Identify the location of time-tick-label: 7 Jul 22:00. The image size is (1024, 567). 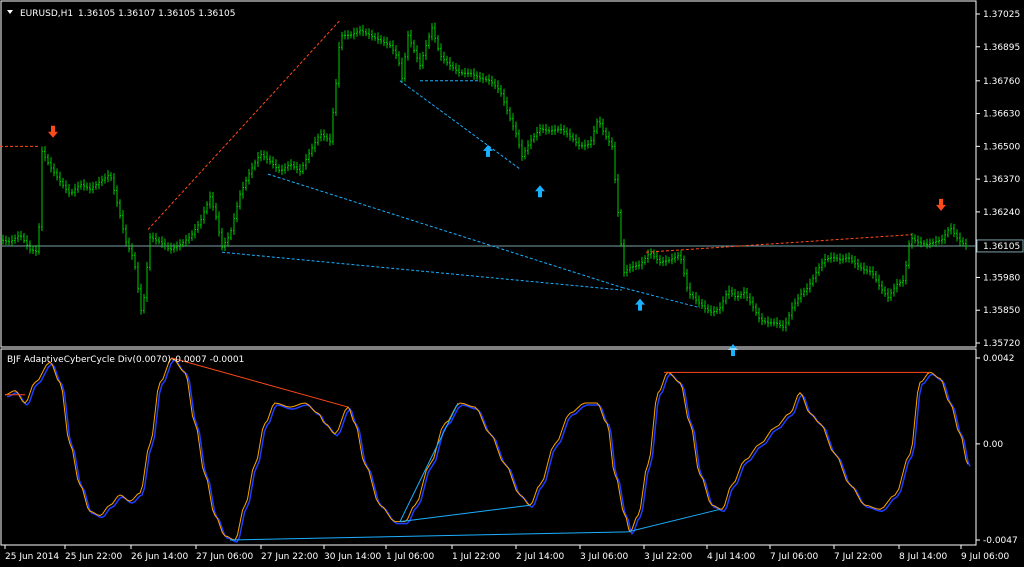
(858, 557).